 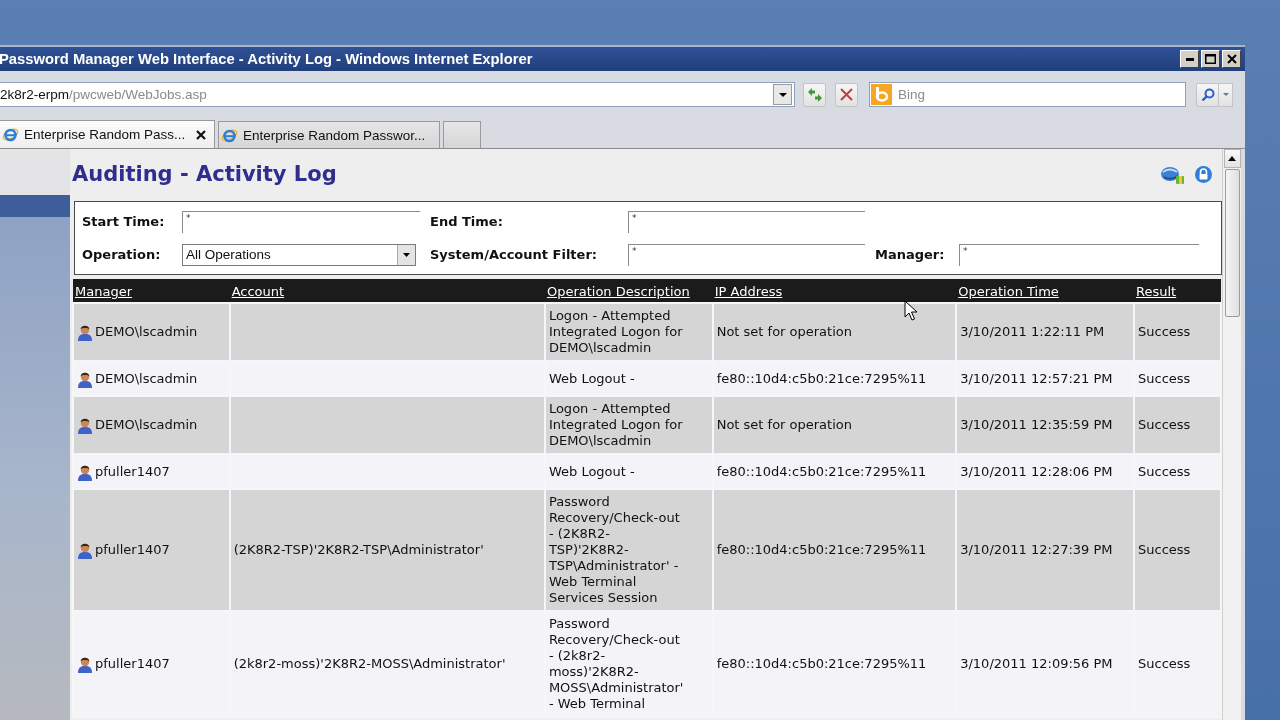 I want to click on address-dropdown-button, so click(x=782, y=94).